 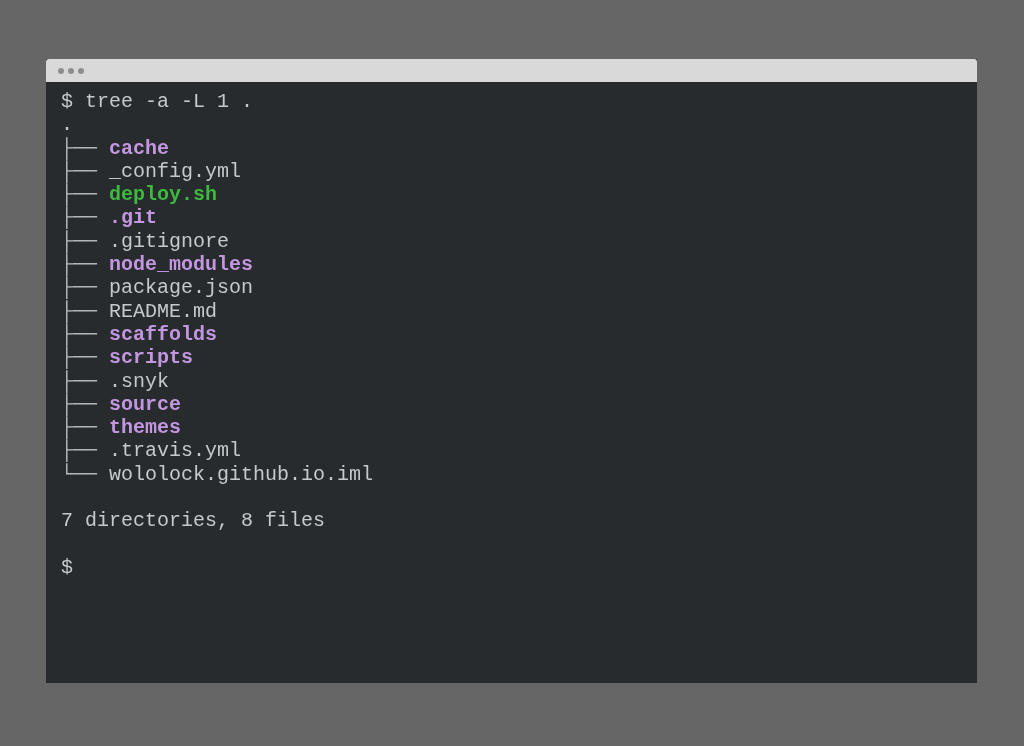 What do you see at coordinates (181, 288) in the screenshot?
I see `file-name: package.json` at bounding box center [181, 288].